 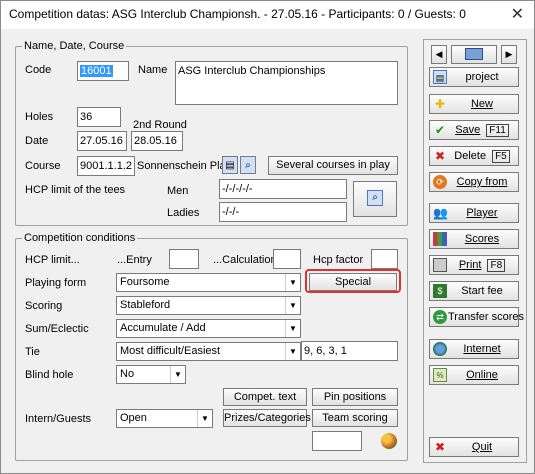 What do you see at coordinates (440, 104) in the screenshot?
I see `plus-icon: ✚` at bounding box center [440, 104].